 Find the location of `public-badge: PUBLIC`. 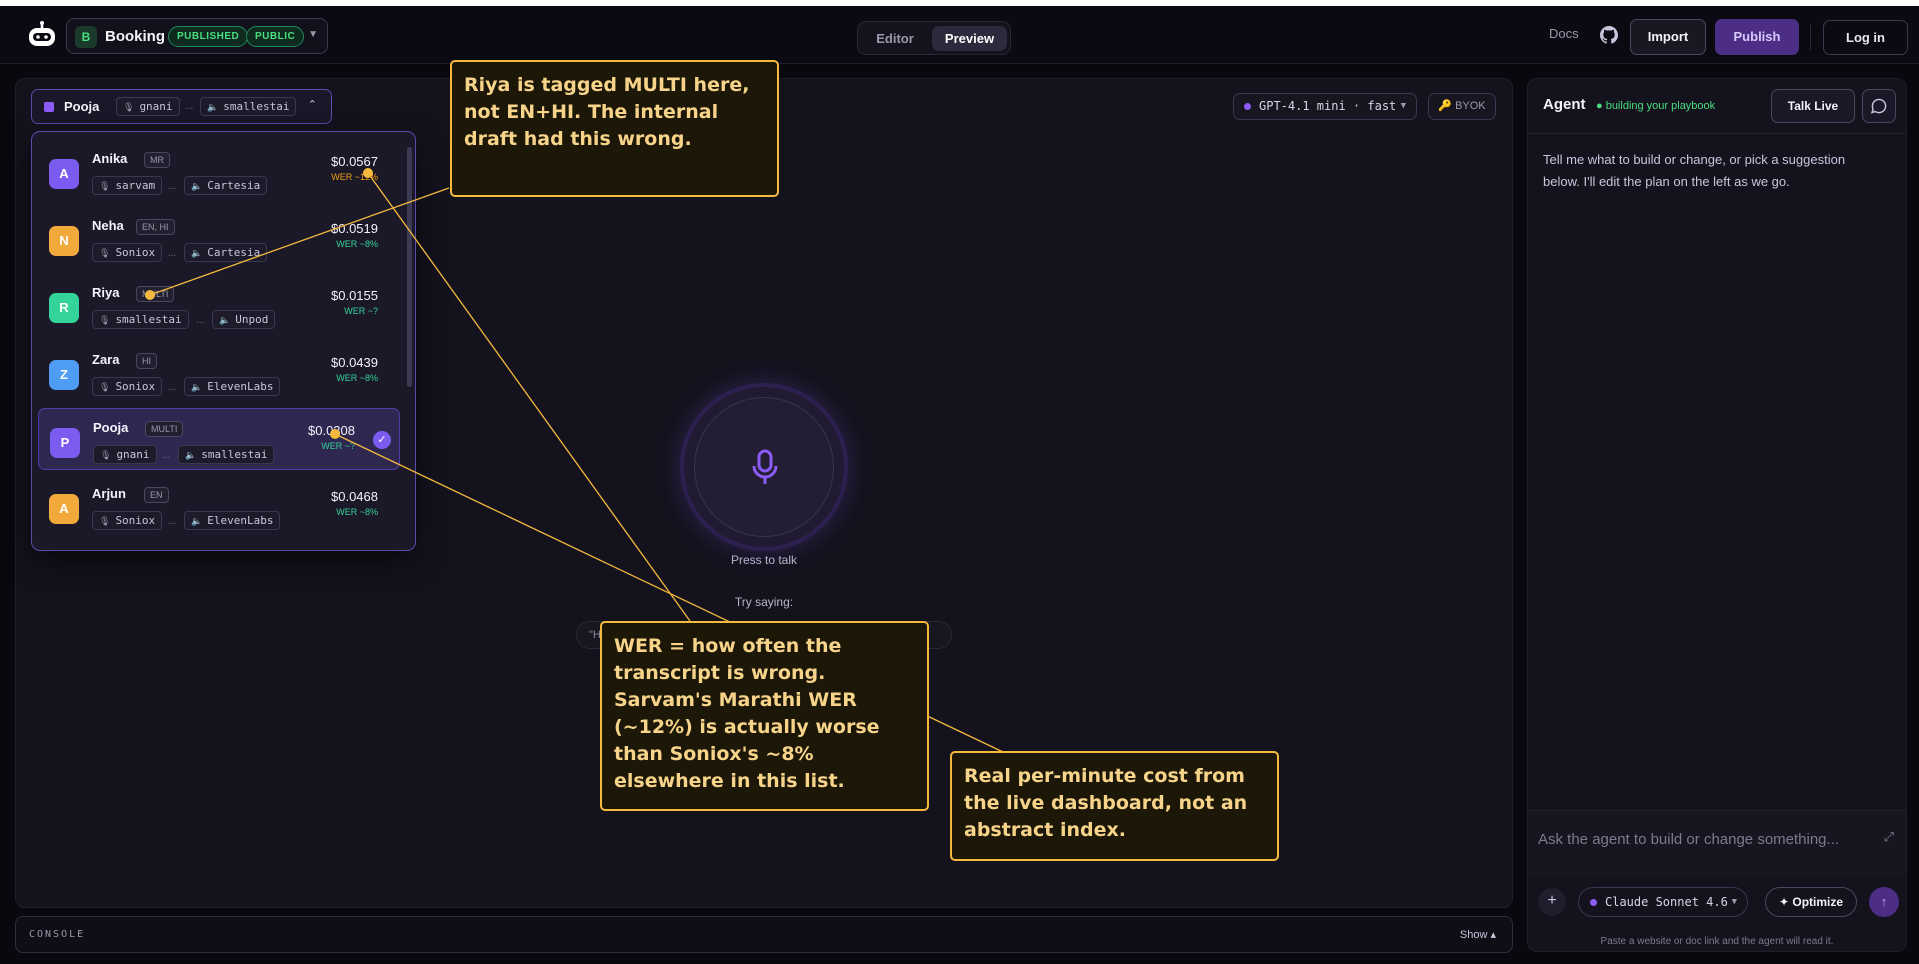

public-badge: PUBLIC is located at coordinates (275, 36).